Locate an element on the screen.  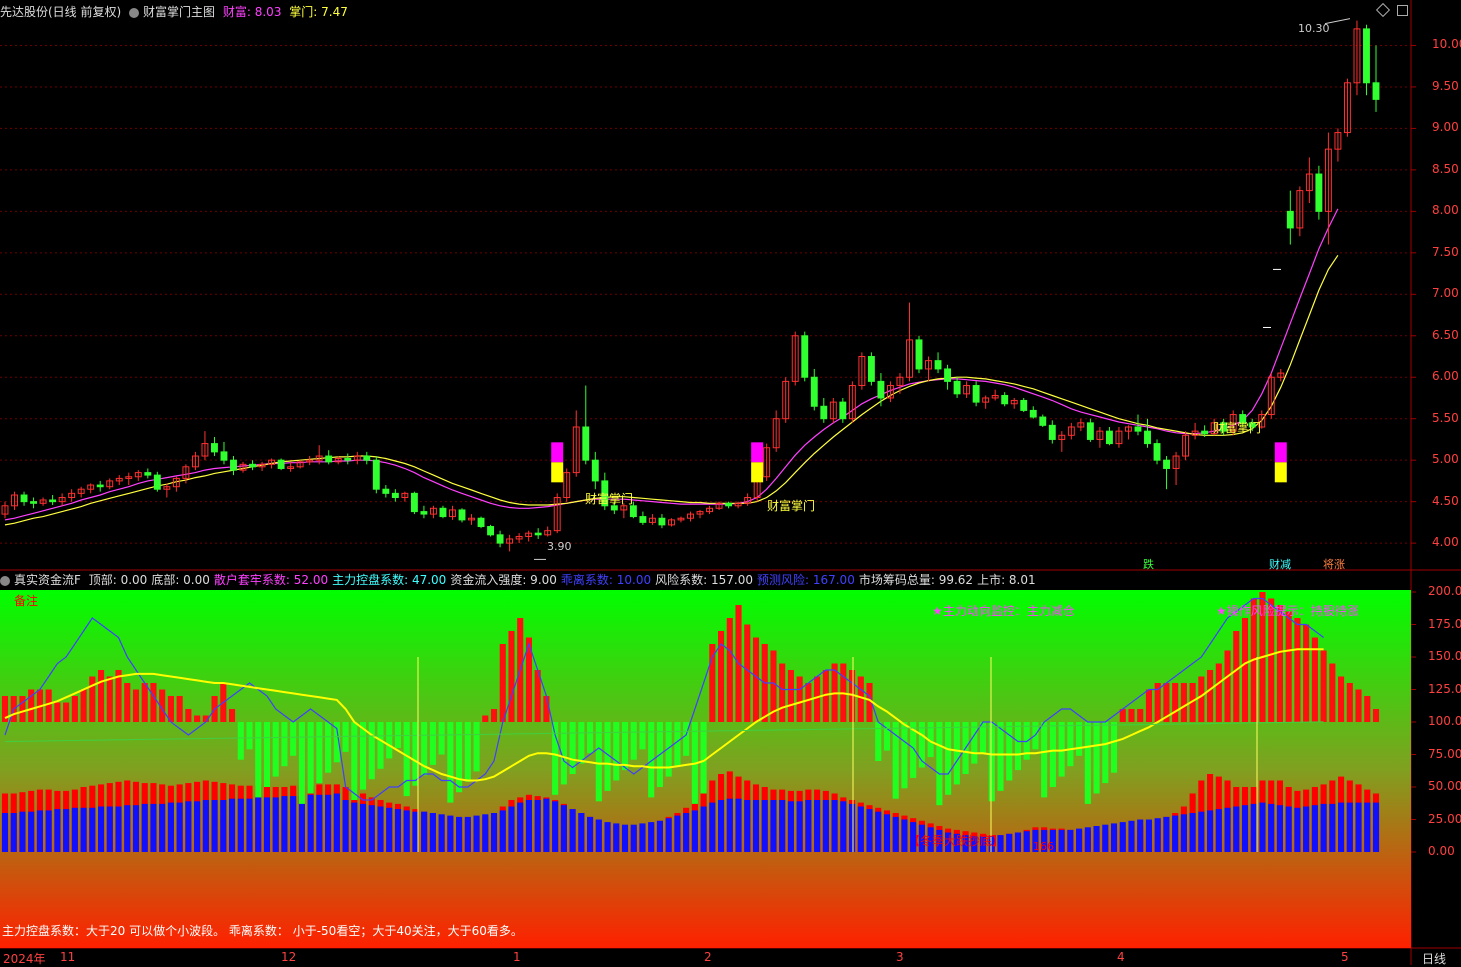
lower-tick-label: 25.00 is located at coordinates (1444, 818).